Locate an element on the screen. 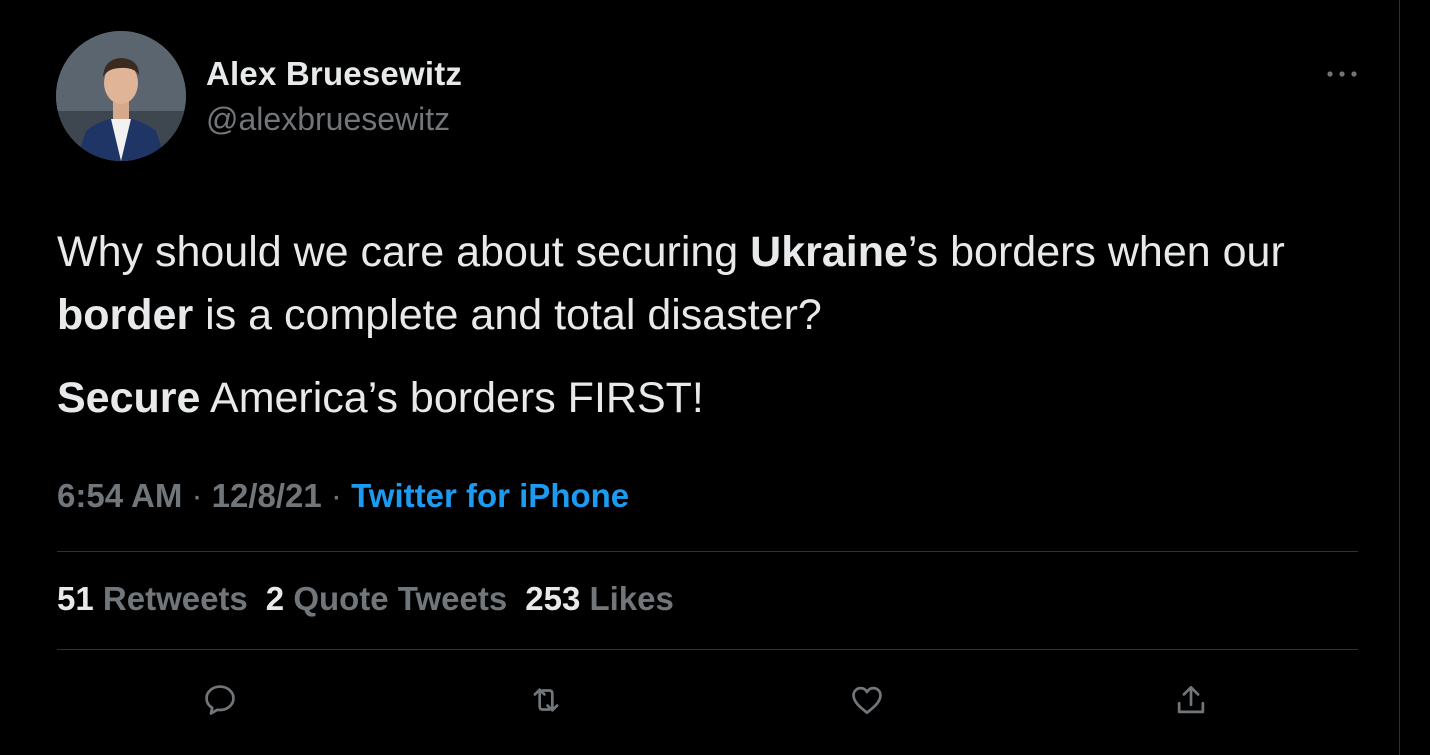  engagement-stats: 51 Retweets 2 Quote Tweets 253 Likes is located at coordinates (365, 599).